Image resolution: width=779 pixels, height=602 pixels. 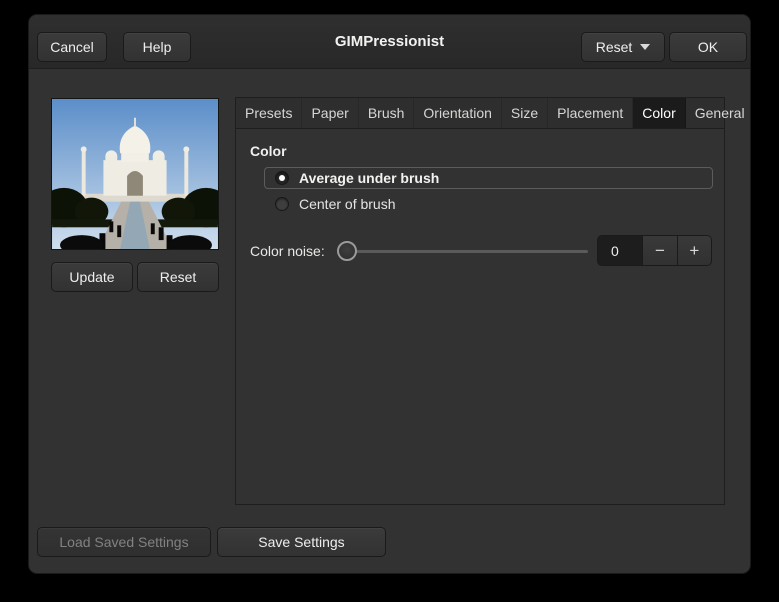 I want to click on spin-minus-button: −, so click(x=659, y=250).